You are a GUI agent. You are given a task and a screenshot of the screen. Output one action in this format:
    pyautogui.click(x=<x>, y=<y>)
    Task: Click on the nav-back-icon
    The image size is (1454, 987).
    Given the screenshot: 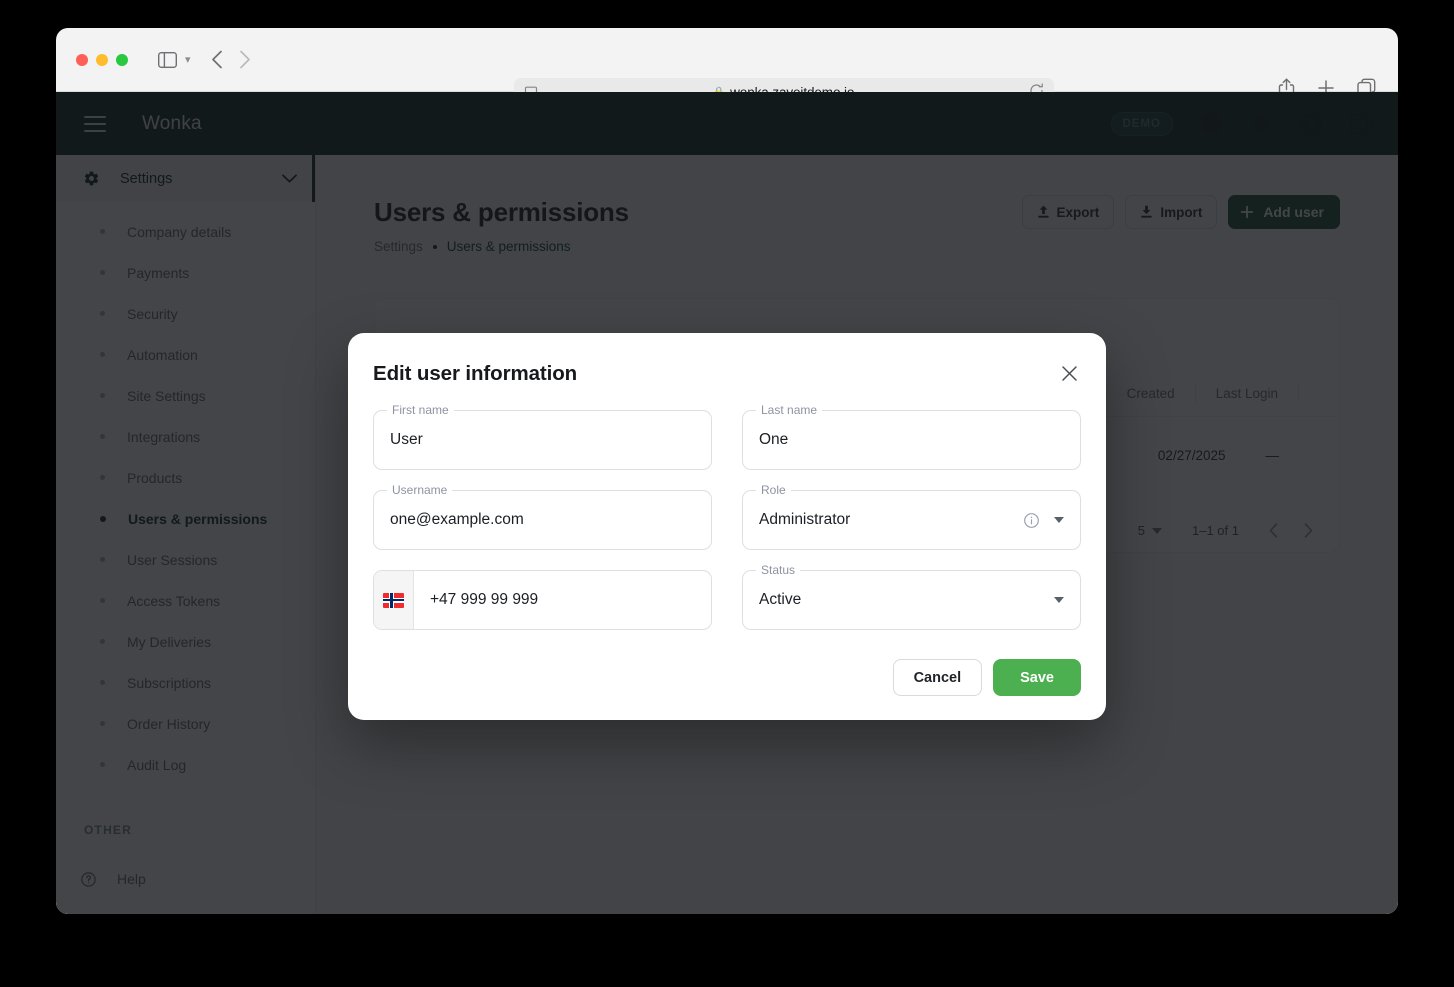 What is the action you would take?
    pyautogui.click(x=217, y=59)
    